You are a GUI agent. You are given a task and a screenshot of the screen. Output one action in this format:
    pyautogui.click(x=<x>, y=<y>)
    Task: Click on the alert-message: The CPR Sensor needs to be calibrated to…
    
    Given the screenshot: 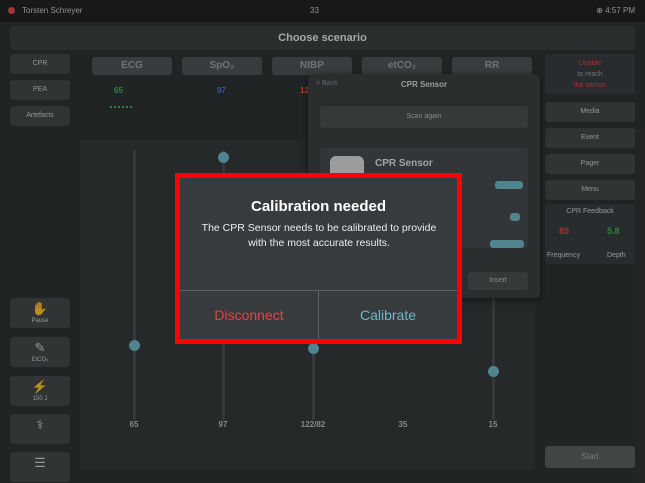 What is the action you would take?
    pyautogui.click(x=319, y=235)
    